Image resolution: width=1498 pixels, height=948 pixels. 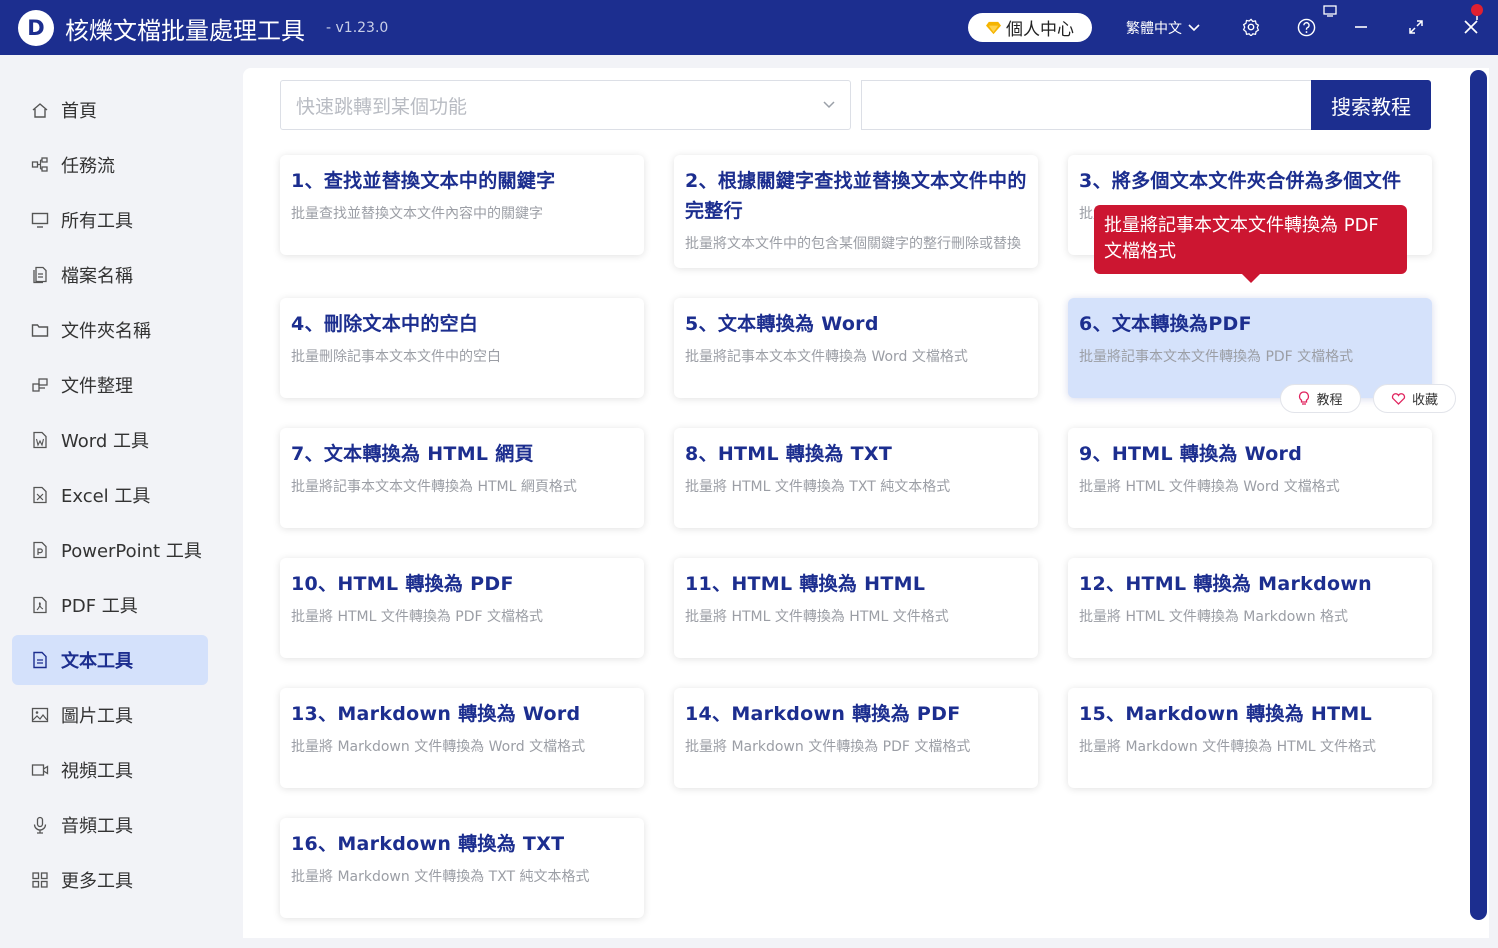 I want to click on tool-card-title: 2、根據關鍵字查找並替換文本文件中的完整行, so click(x=856, y=196).